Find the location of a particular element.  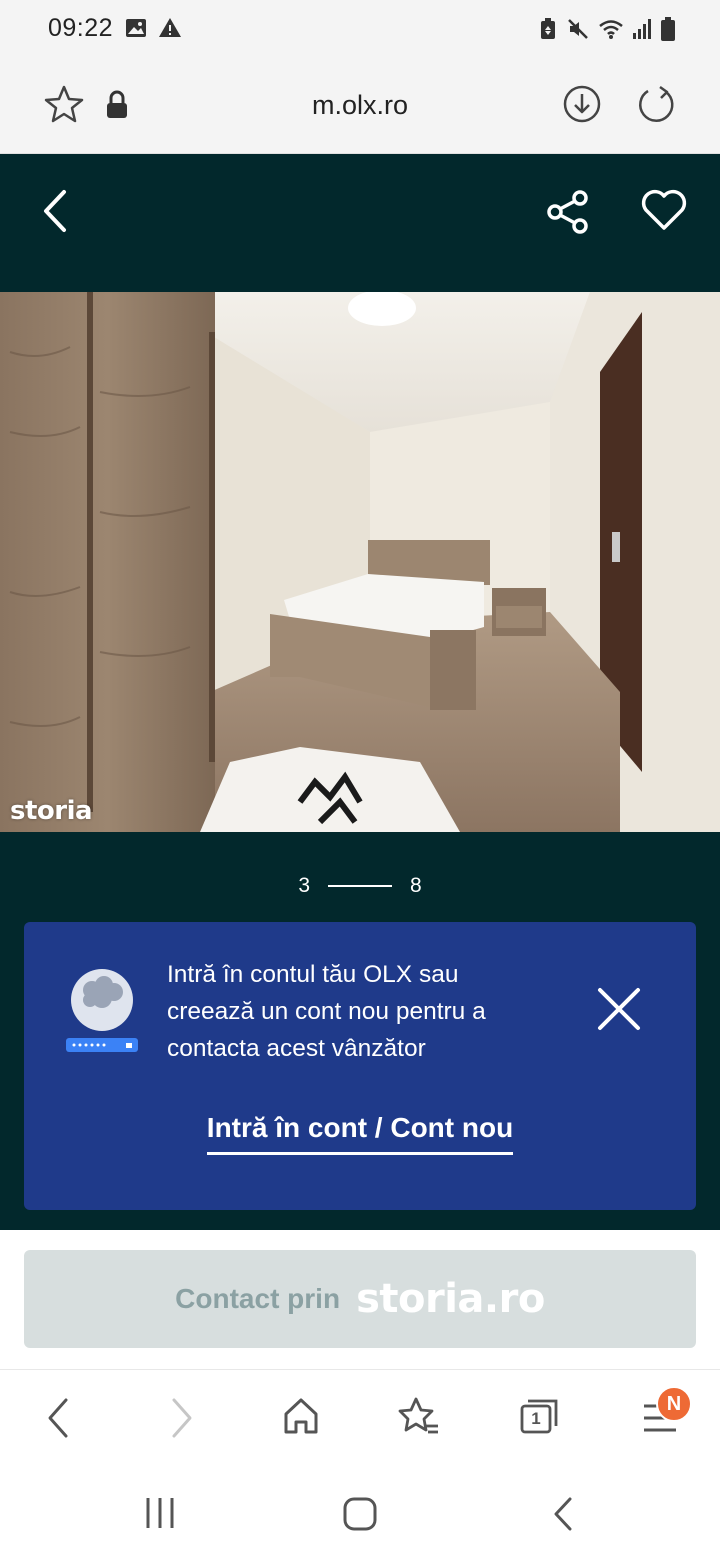

warning-icon is located at coordinates (170, 27).